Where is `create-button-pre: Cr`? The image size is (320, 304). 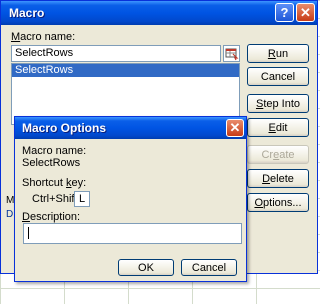 create-button-pre: Cr is located at coordinates (267, 154).